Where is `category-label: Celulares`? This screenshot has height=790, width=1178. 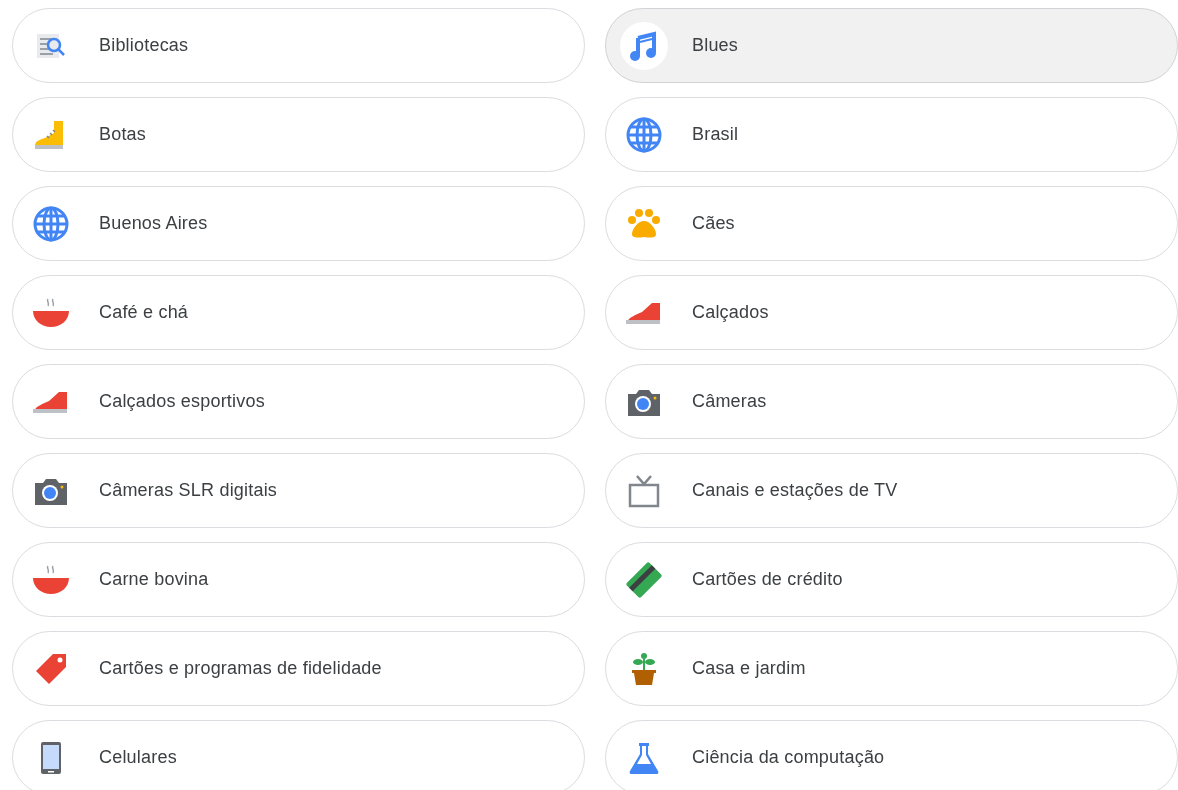
category-label: Celulares is located at coordinates (138, 757).